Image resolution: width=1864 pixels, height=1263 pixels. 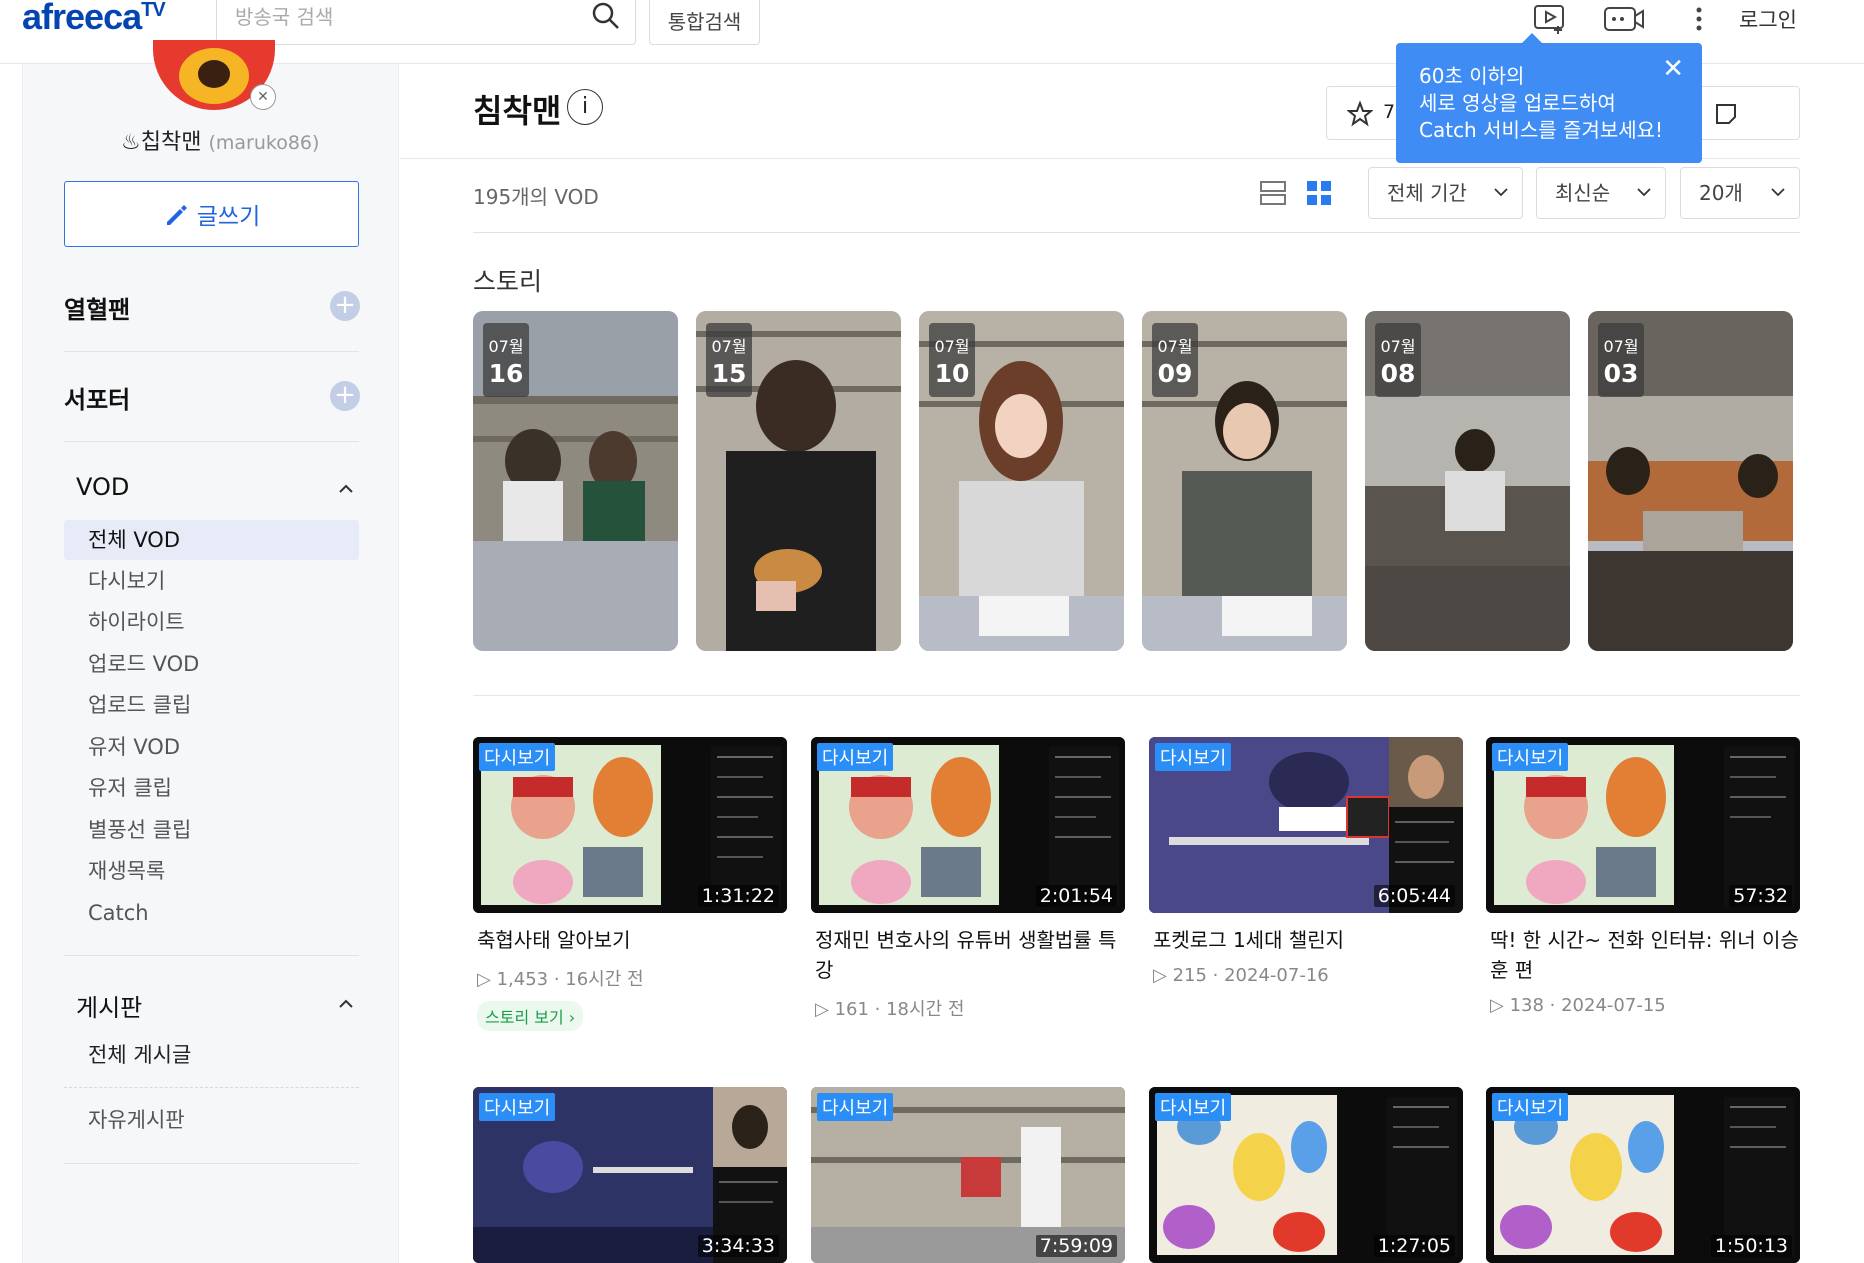 What do you see at coordinates (211, 664) in the screenshot?
I see `sidebar-item-upload-vod: 업로드 VOD` at bounding box center [211, 664].